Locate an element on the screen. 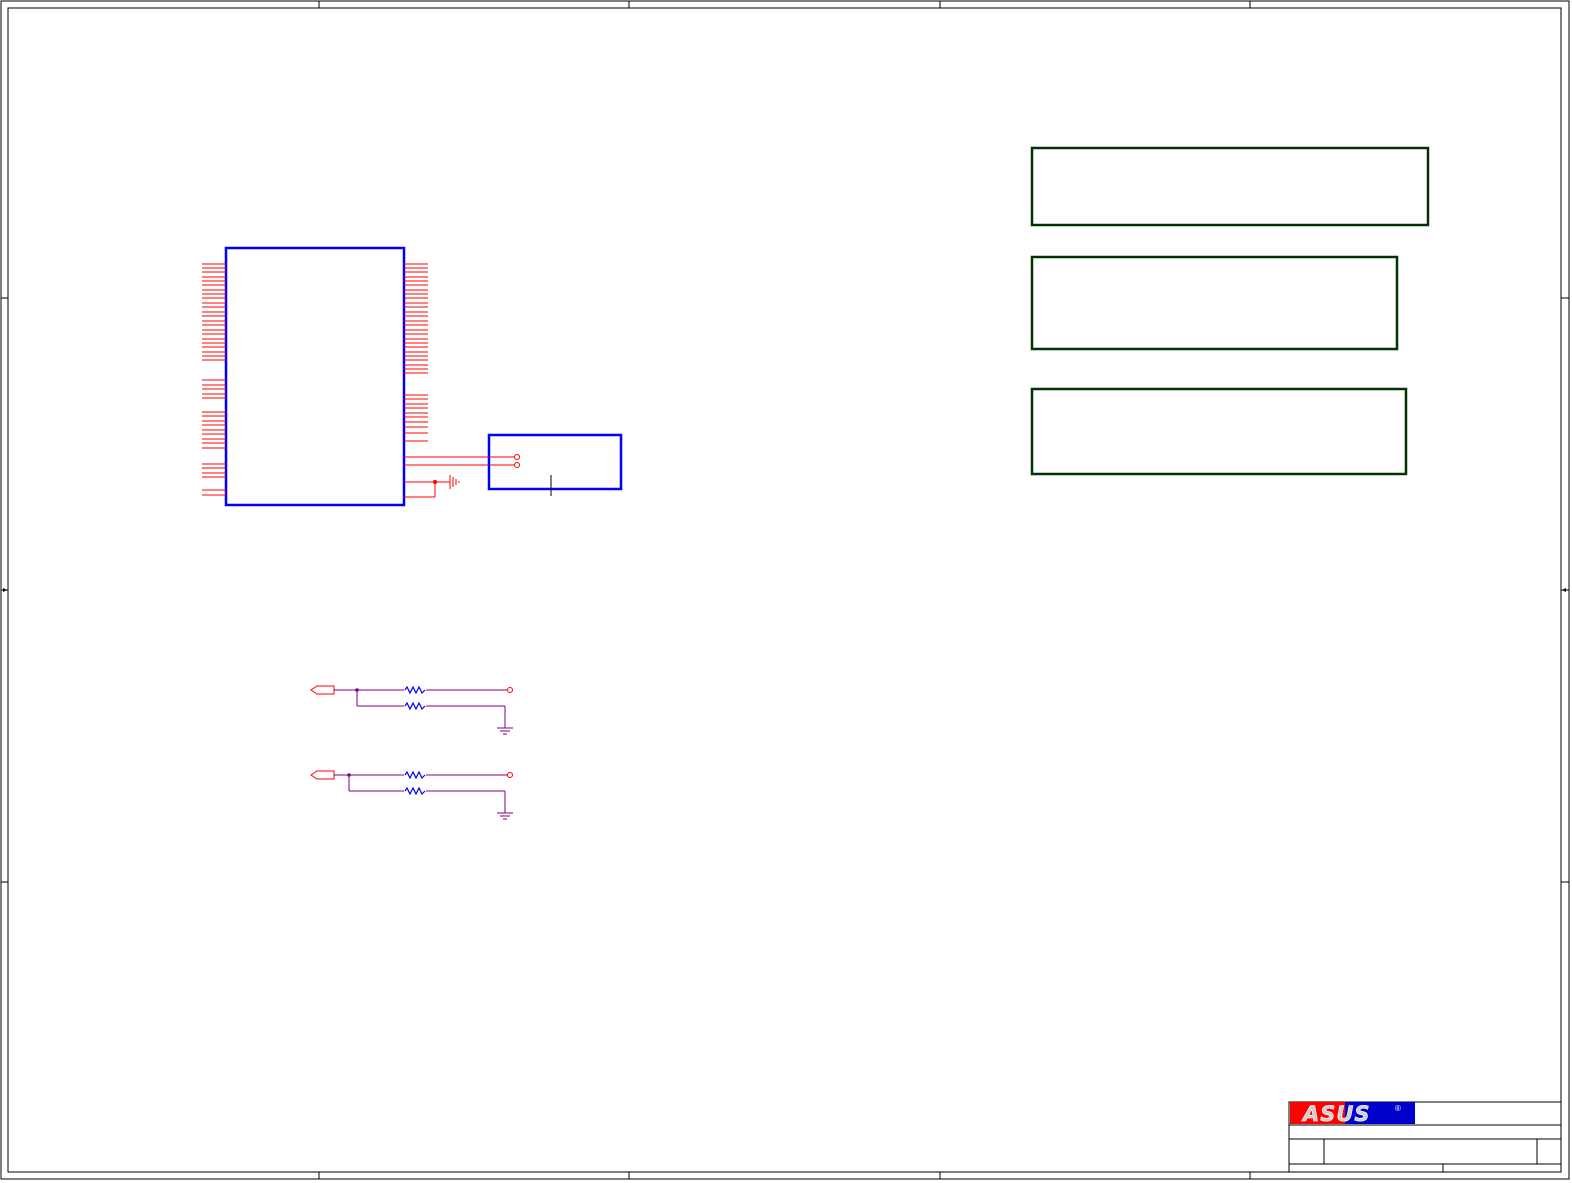  signal-wires is located at coordinates (462, 461).